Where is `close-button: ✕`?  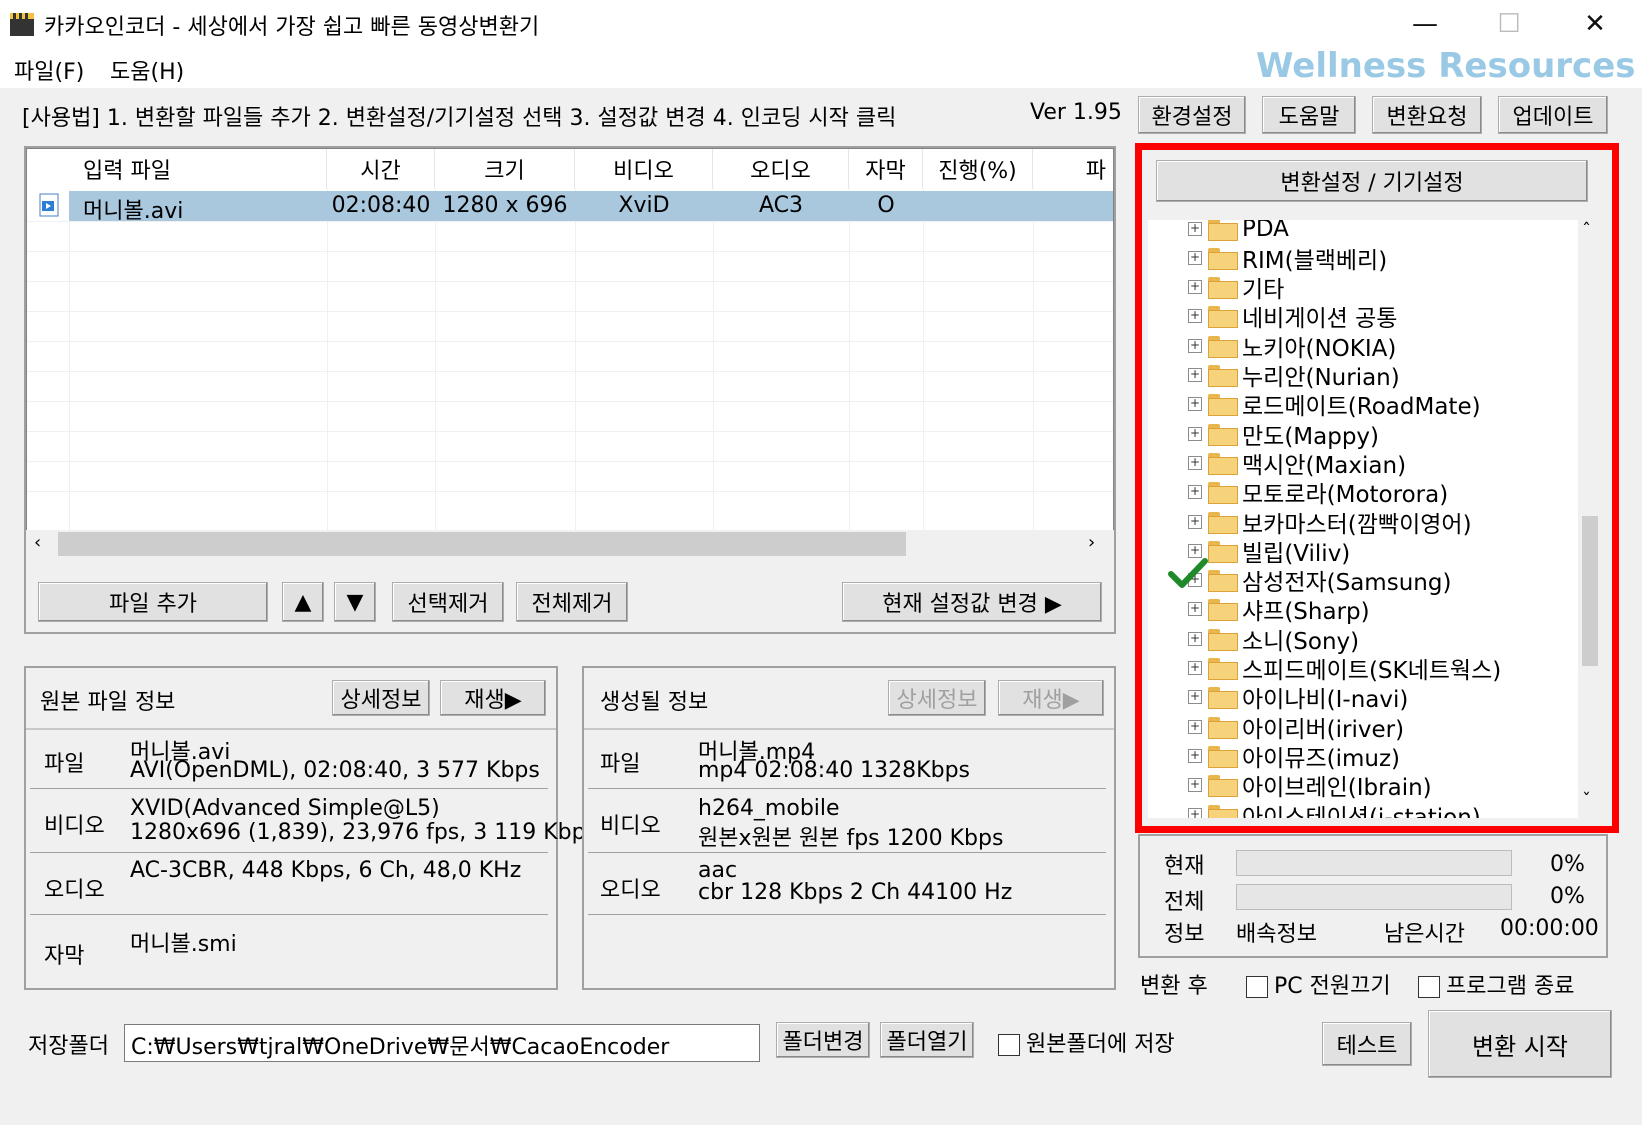 close-button: ✕ is located at coordinates (1595, 24).